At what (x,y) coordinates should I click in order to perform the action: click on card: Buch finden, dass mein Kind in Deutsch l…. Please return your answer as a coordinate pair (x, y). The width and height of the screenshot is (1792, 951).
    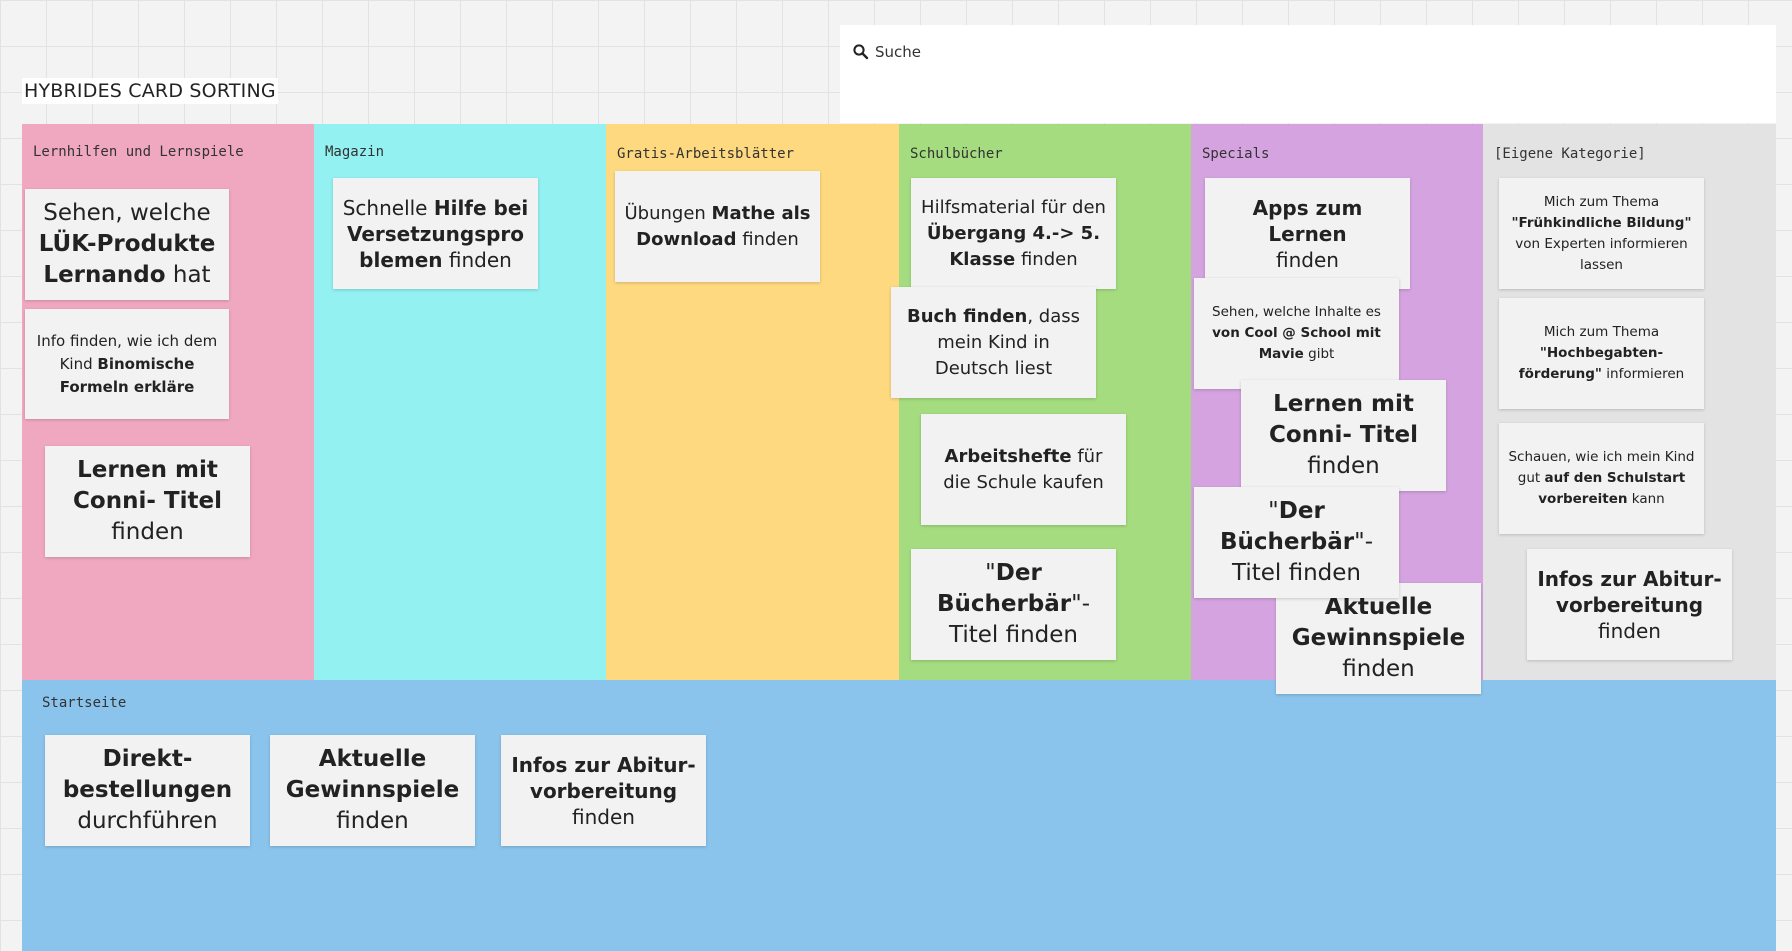
    Looking at the image, I should click on (993, 342).